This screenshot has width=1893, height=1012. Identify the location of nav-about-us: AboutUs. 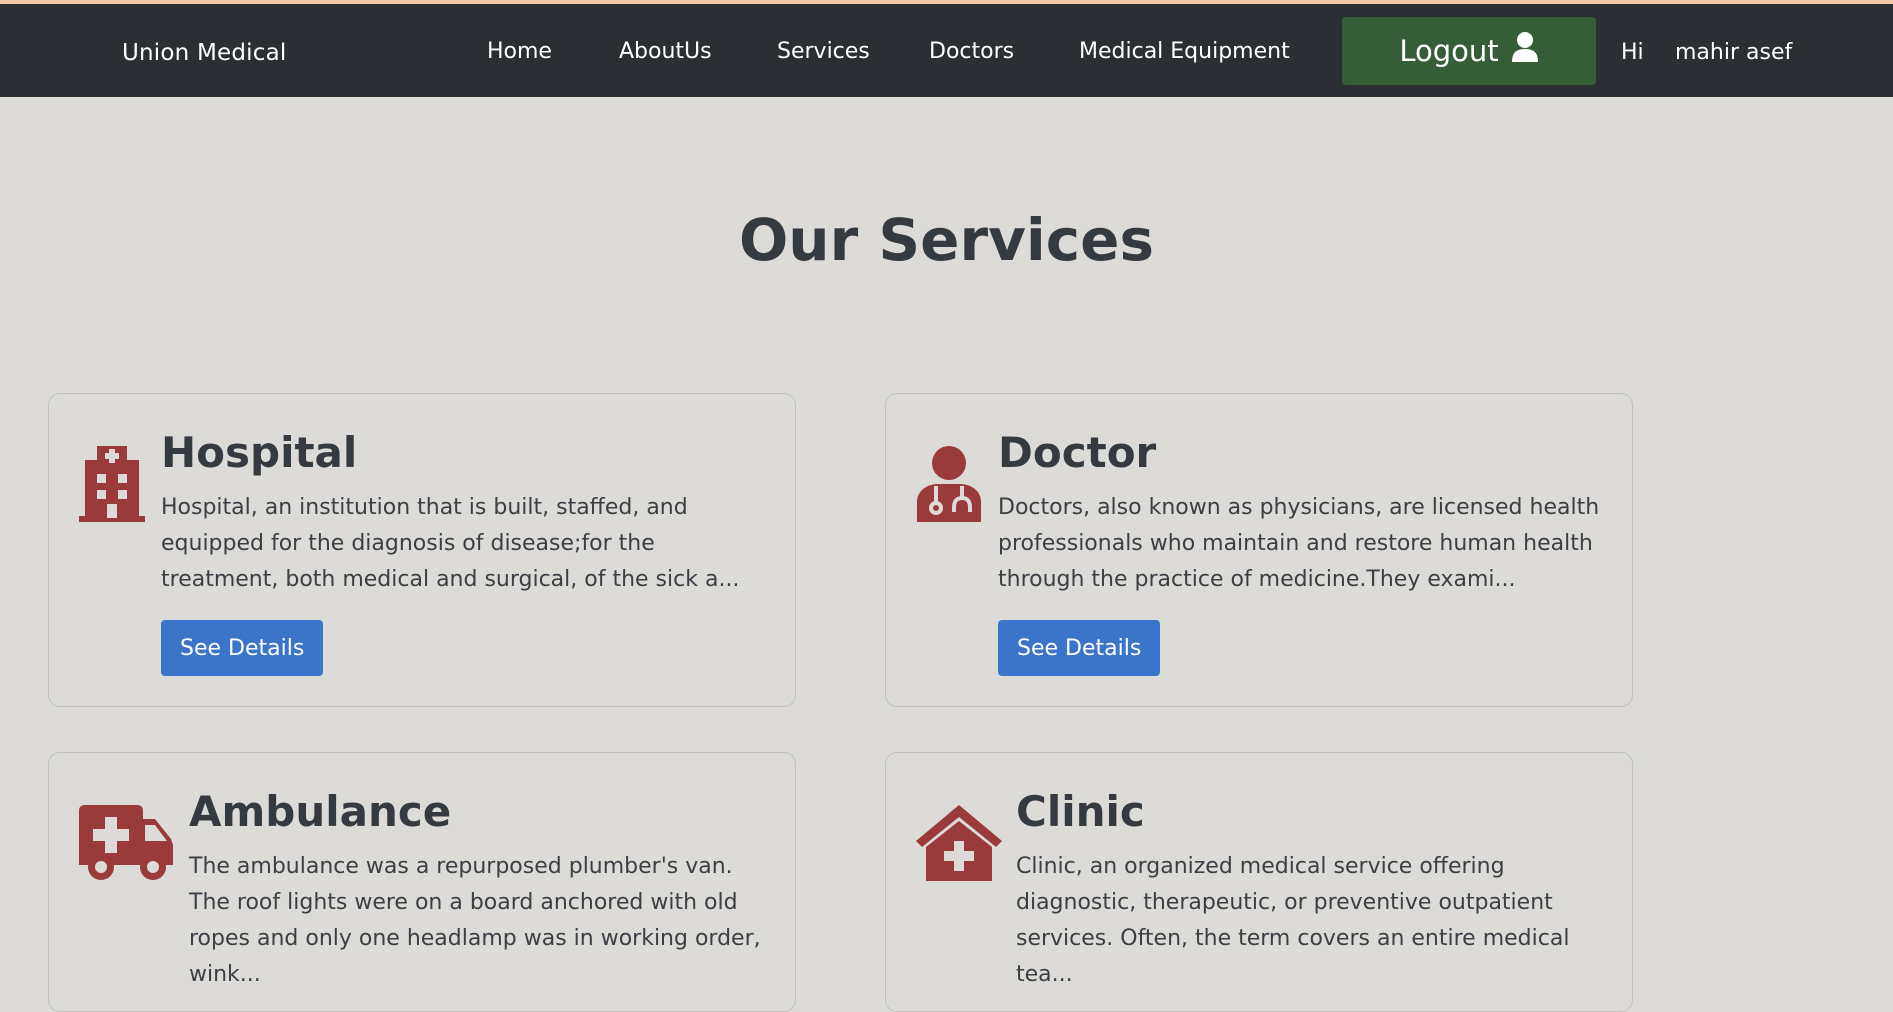
(665, 51).